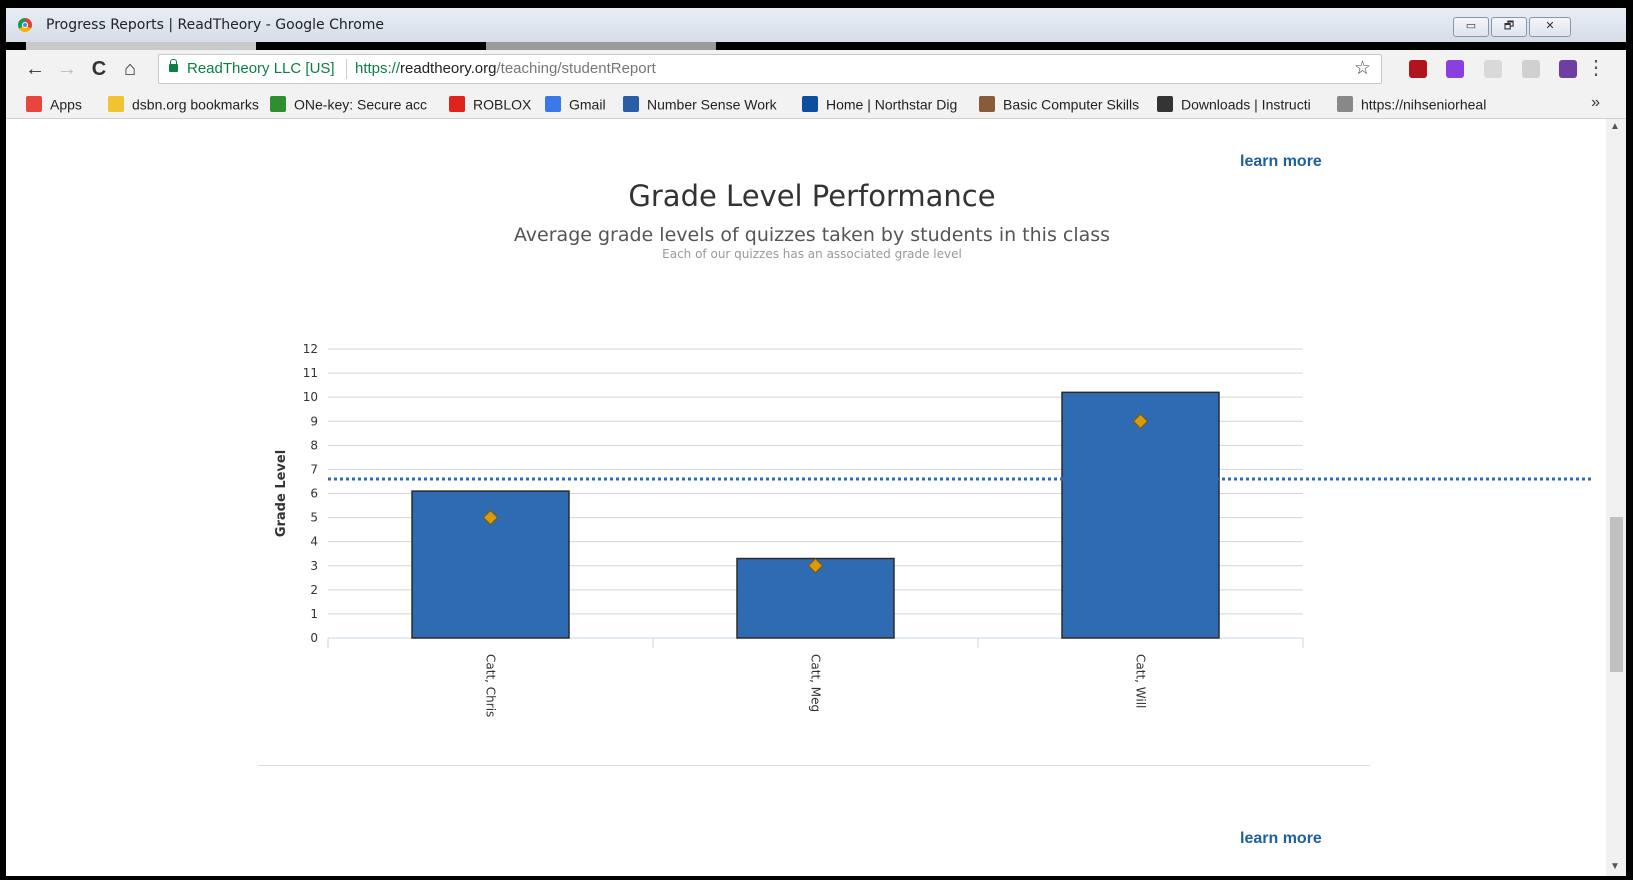 The height and width of the screenshot is (880, 1633). What do you see at coordinates (1615, 126) in the screenshot?
I see `scroll-up-icon: ▲` at bounding box center [1615, 126].